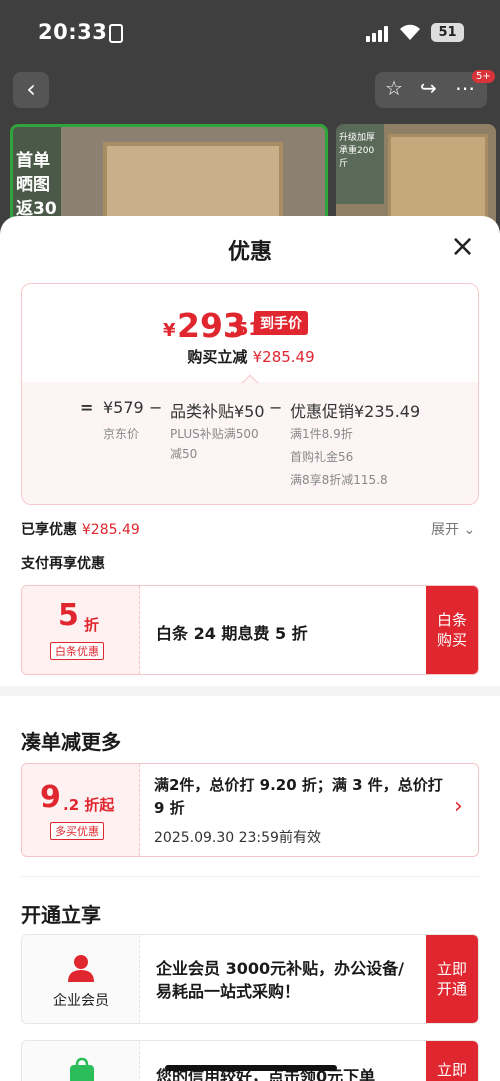 The width and height of the screenshot is (500, 1081). Describe the element at coordinates (447, 32) in the screenshot. I see `battery-icon: 51` at that location.